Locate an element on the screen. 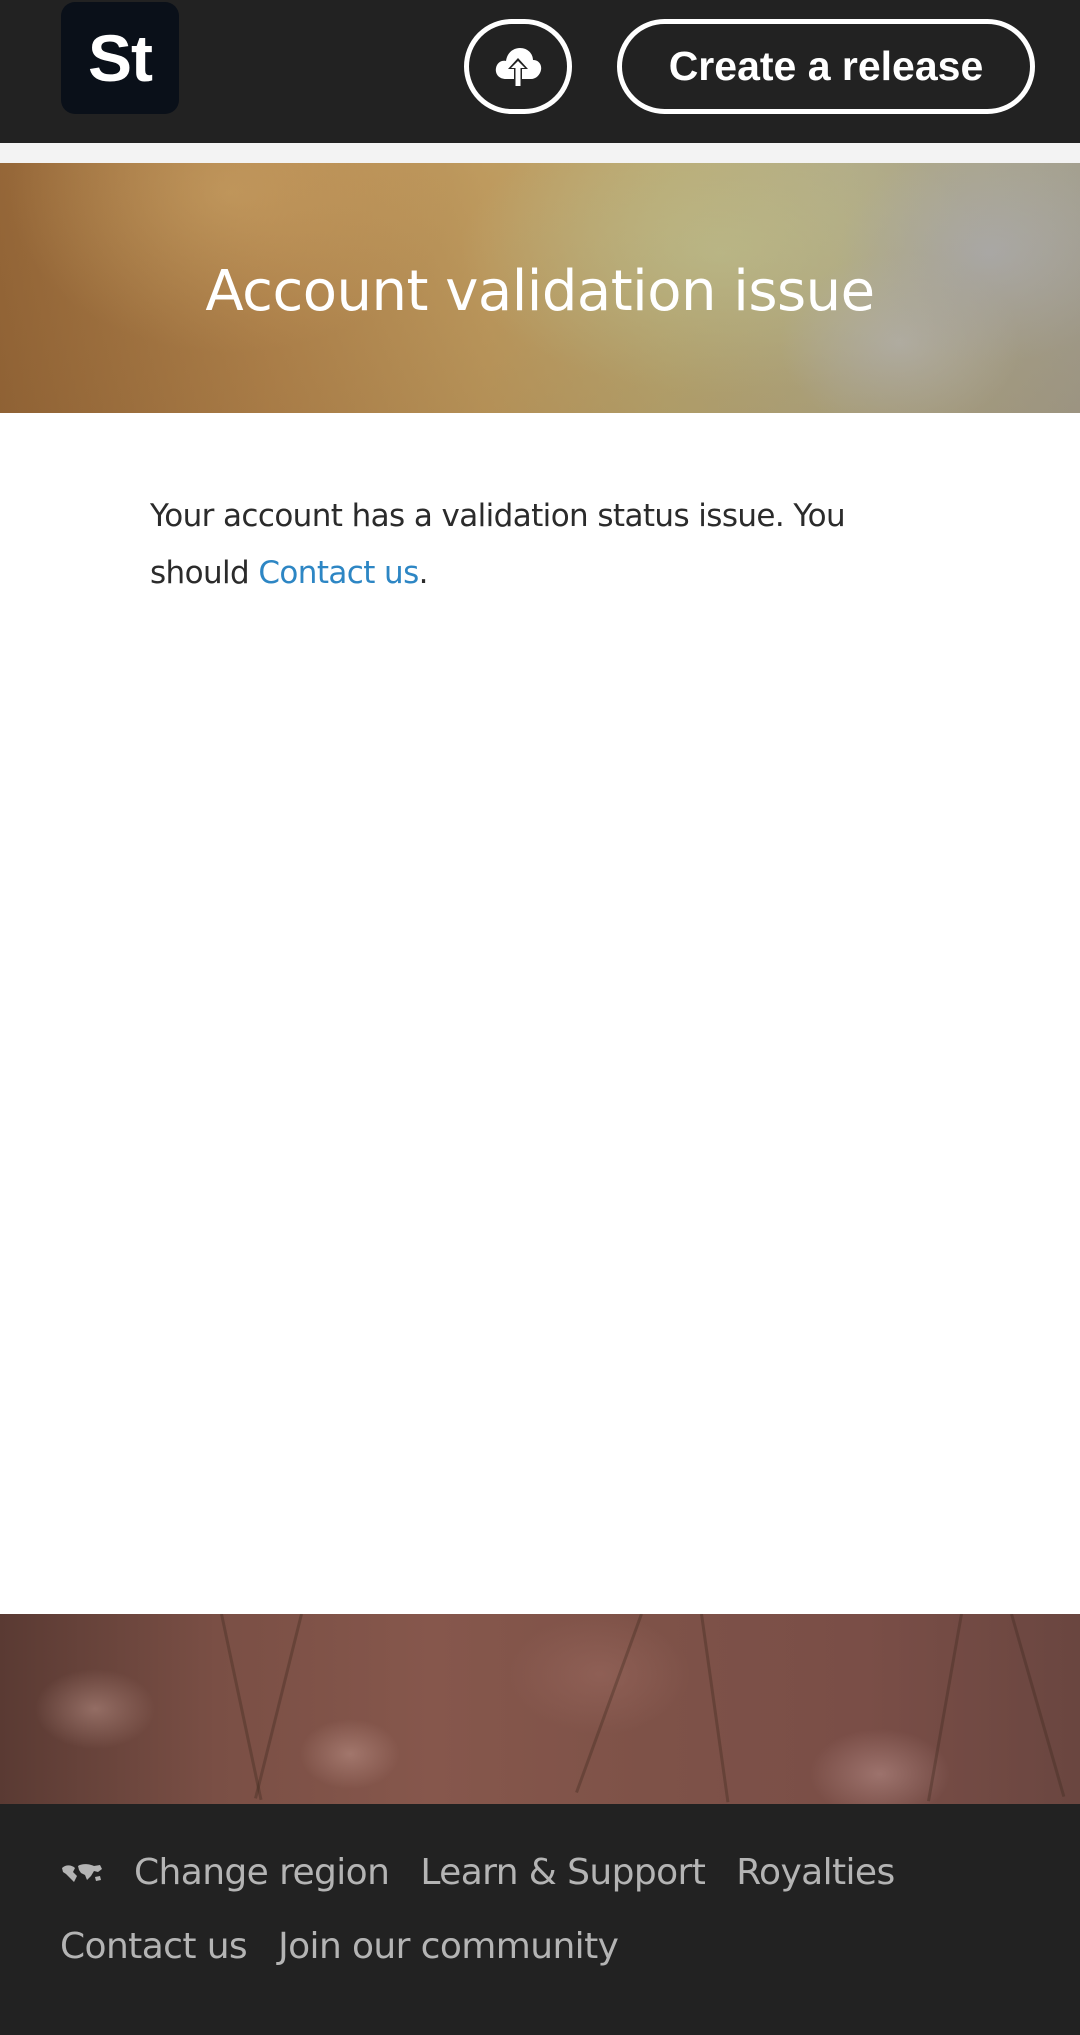 The width and height of the screenshot is (1080, 2035). create-release-button: Create a release is located at coordinates (826, 66).